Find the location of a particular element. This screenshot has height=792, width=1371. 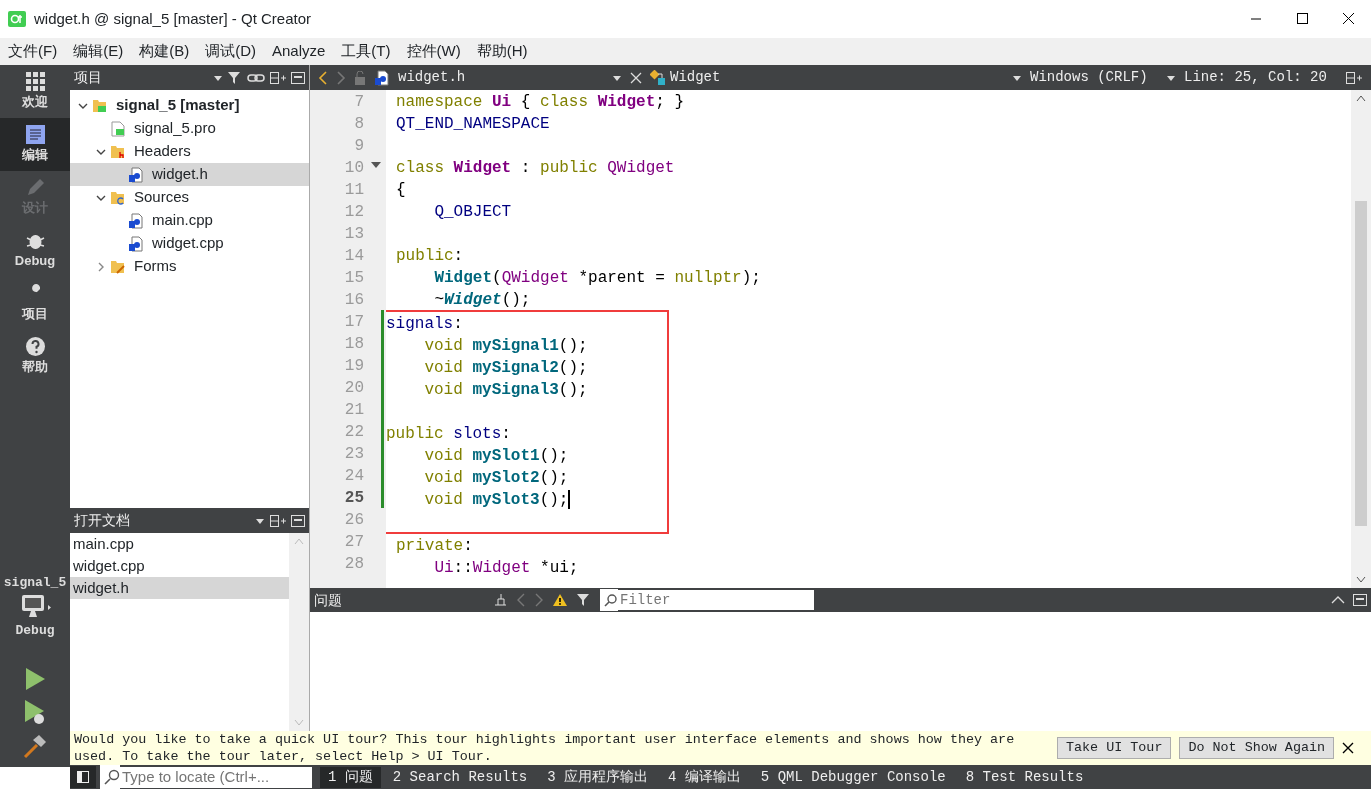

mode-button: 项目 is located at coordinates (35, 303).